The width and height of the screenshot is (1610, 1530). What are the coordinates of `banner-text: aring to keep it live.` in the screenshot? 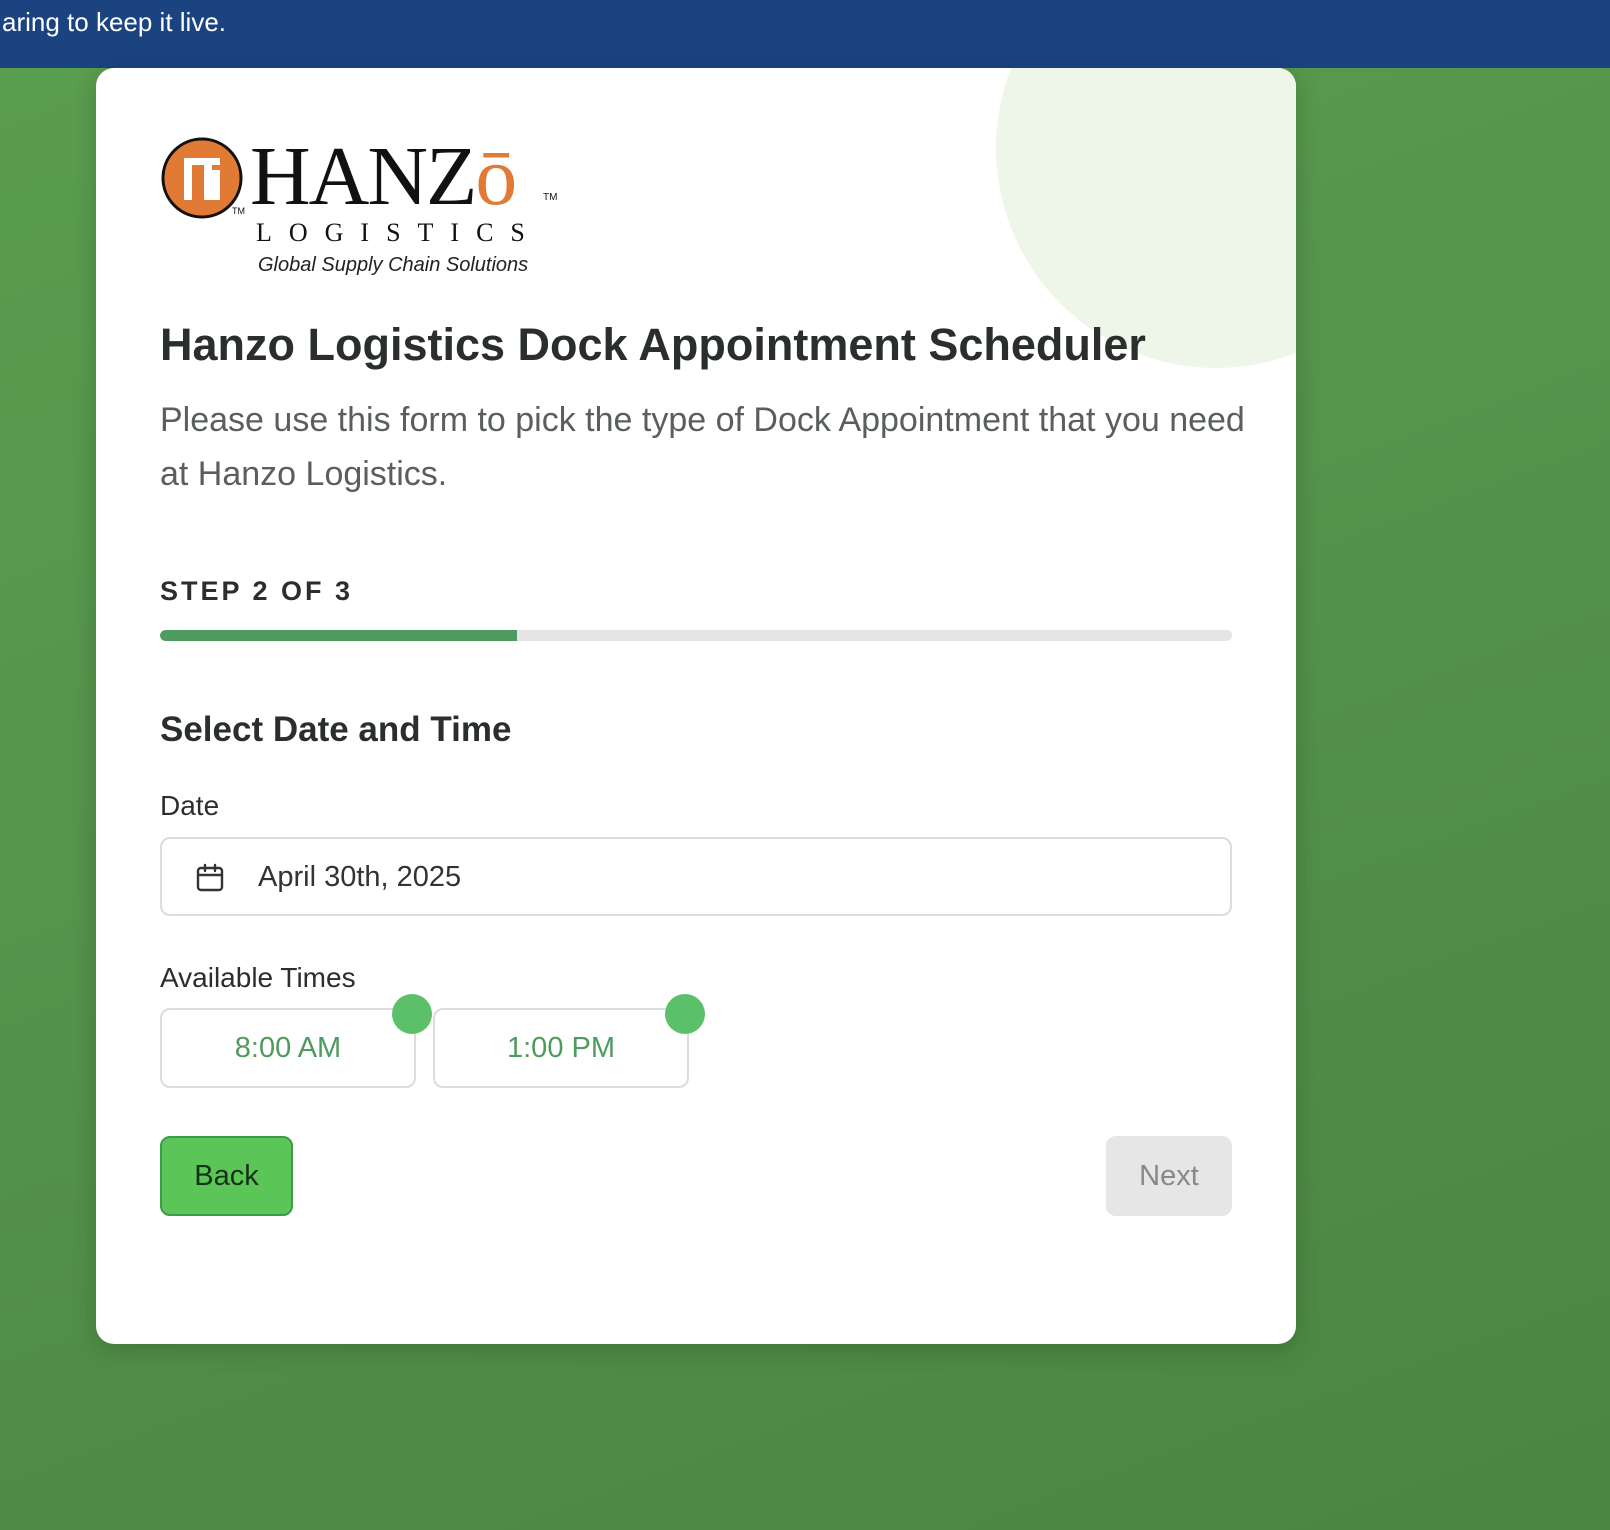 It's located at (114, 22).